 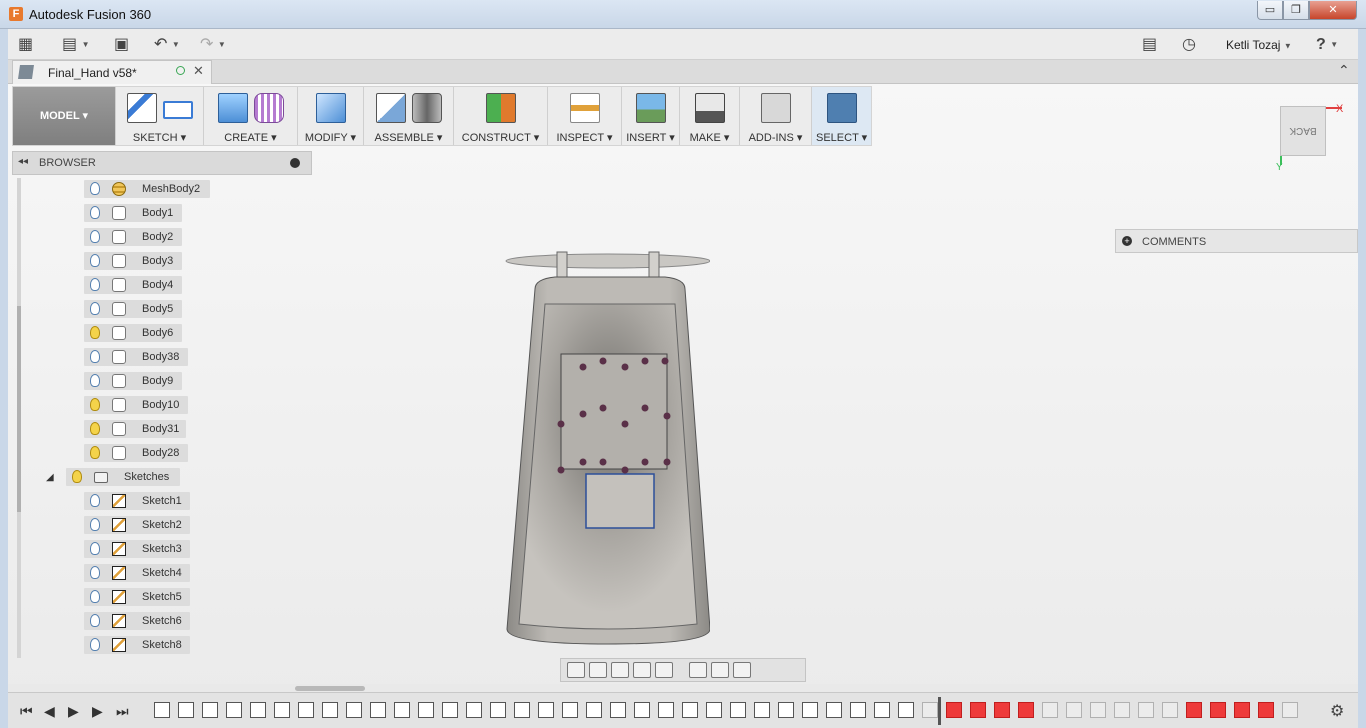 I want to click on sketch-group: SKETCH ▾, so click(x=159, y=116).